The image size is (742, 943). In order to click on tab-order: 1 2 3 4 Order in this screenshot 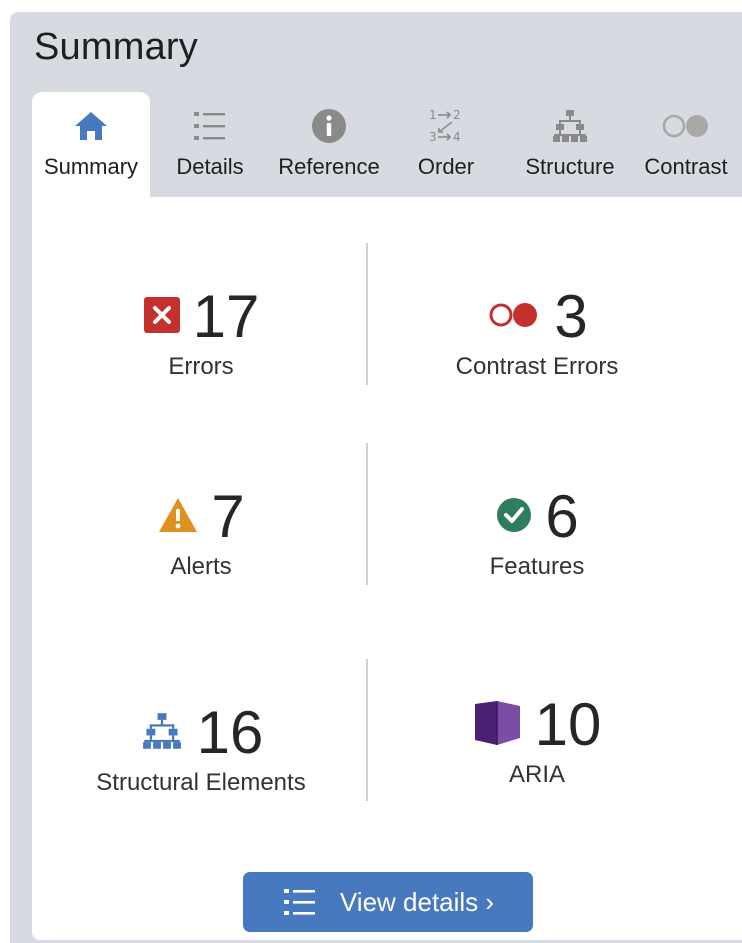, I will do `click(446, 144)`.